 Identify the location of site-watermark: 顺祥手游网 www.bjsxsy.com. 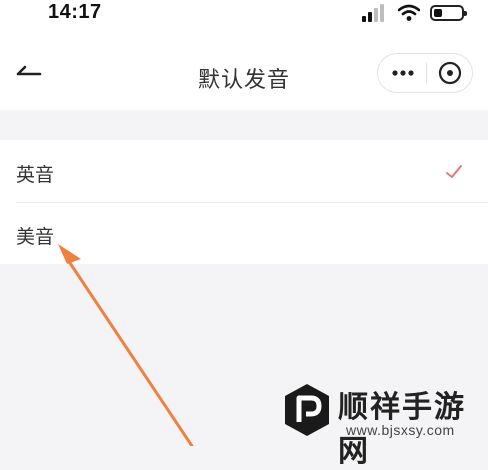
(382, 423).